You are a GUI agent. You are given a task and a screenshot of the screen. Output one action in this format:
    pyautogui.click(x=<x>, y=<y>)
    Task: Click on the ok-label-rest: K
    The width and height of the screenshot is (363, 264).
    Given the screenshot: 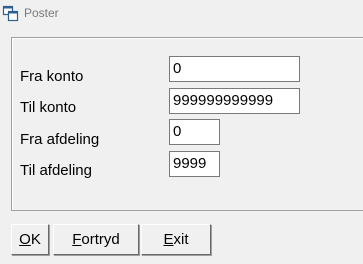 What is the action you would take?
    pyautogui.click(x=35, y=239)
    